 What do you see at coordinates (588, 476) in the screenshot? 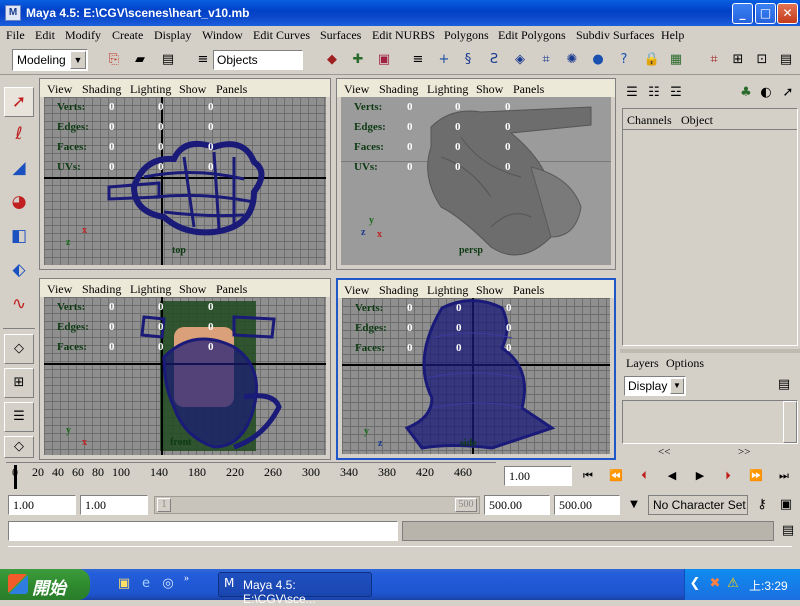
I see `go-to-start-icon: ⏮` at bounding box center [588, 476].